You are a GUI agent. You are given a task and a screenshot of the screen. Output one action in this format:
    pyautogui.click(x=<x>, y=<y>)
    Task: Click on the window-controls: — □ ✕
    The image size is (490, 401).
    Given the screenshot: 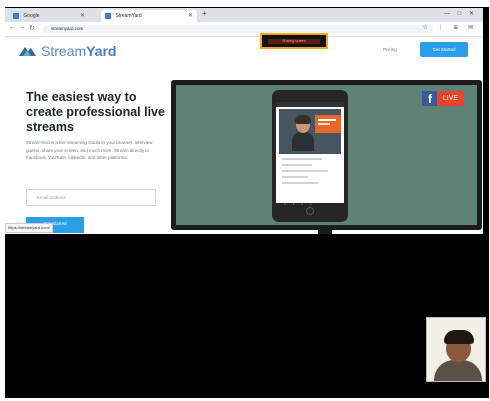 What is the action you would take?
    pyautogui.click(x=460, y=13)
    